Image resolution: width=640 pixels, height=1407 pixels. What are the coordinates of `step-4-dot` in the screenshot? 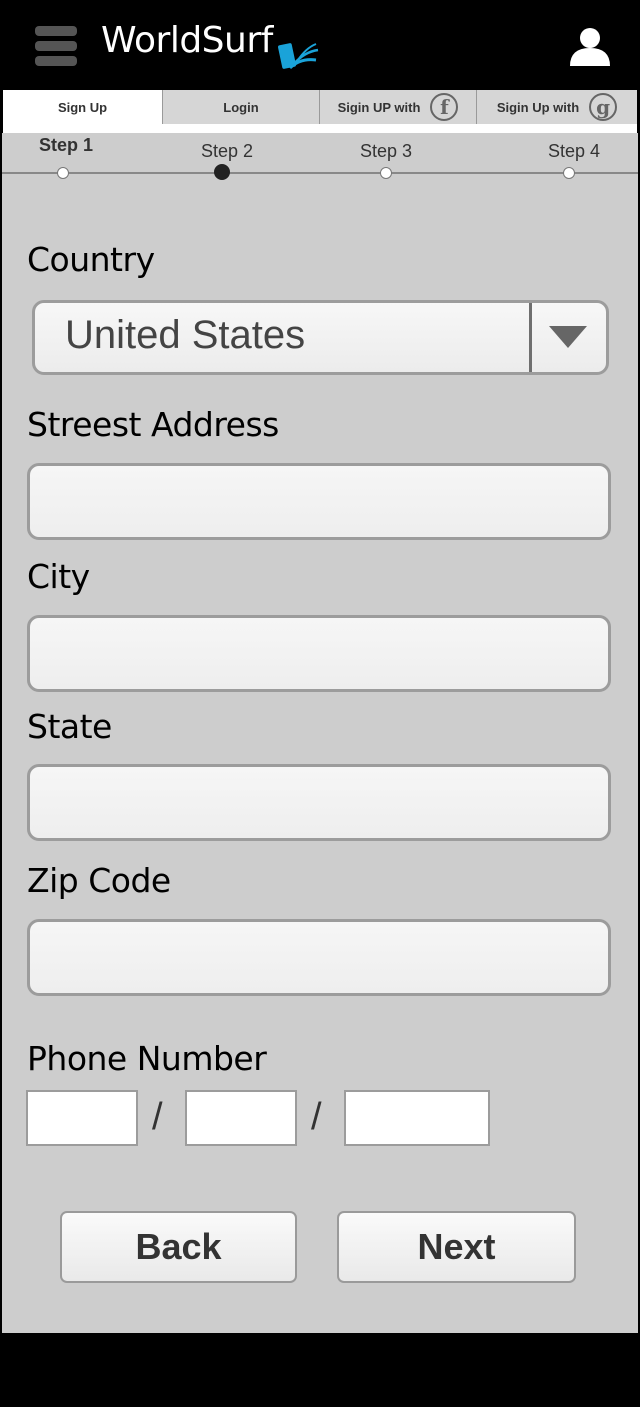 It's located at (569, 173).